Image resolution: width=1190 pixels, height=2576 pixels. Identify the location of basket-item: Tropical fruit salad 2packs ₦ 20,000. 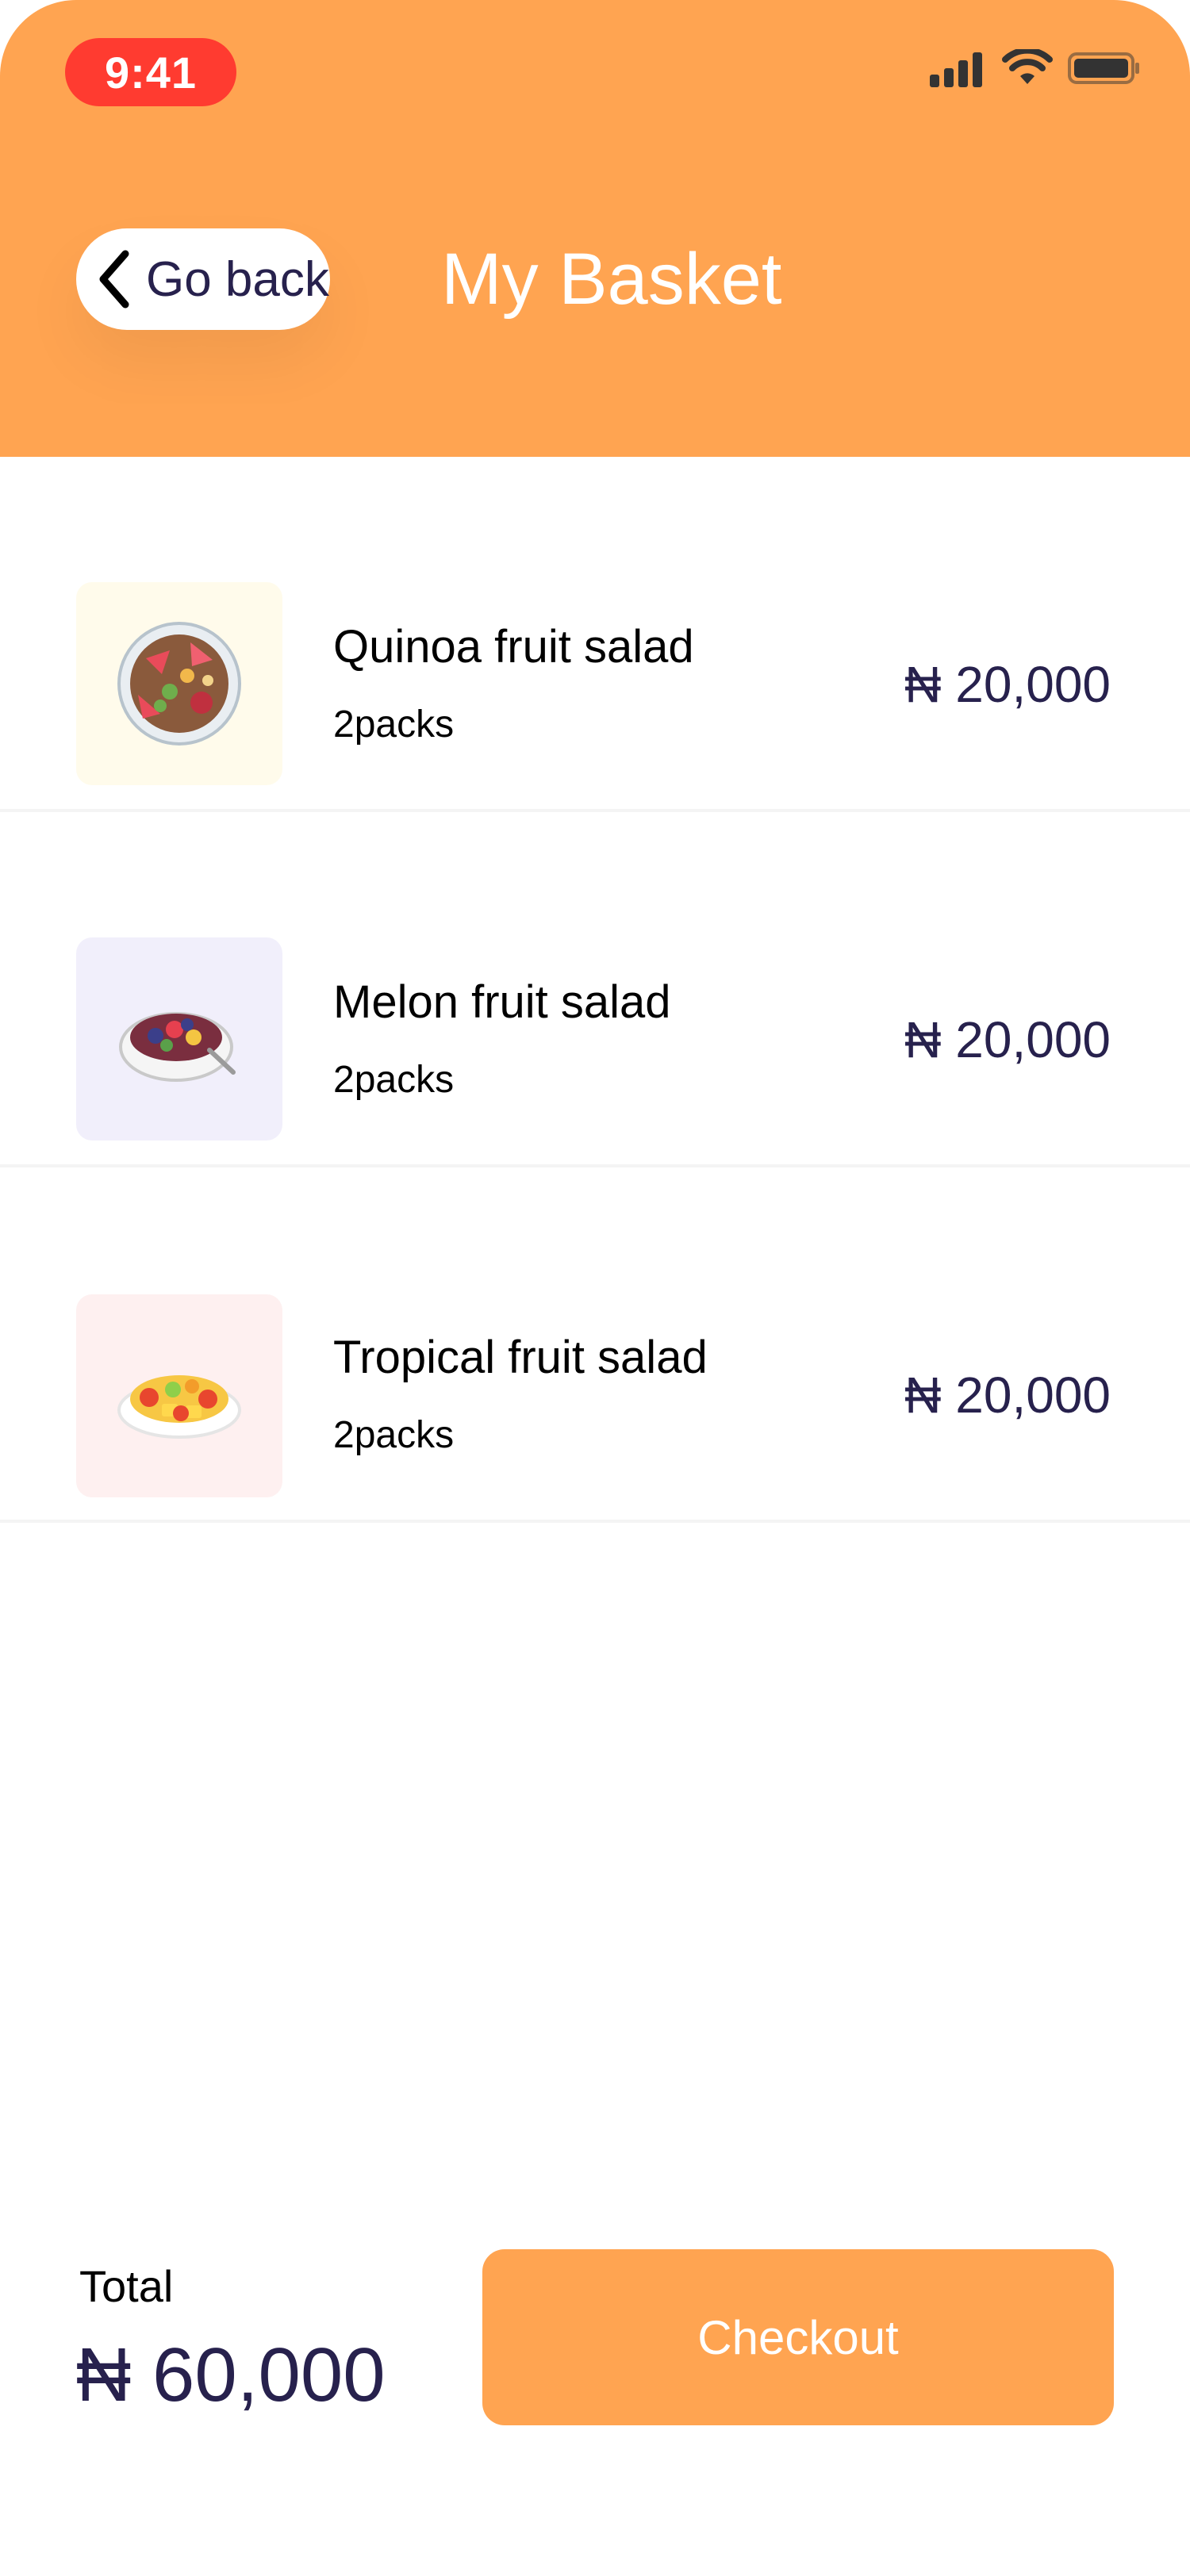
(595, 1345).